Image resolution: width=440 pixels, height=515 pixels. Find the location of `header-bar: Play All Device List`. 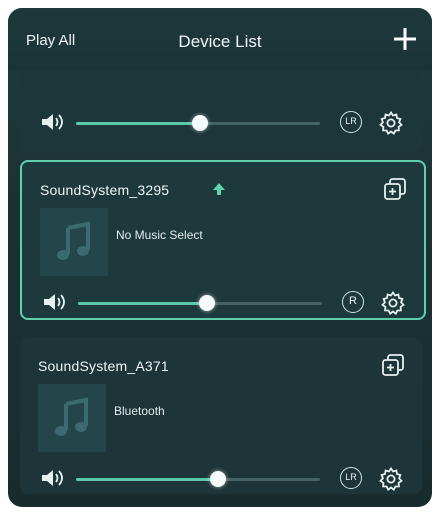

header-bar: Play All Device List is located at coordinates (220, 39).